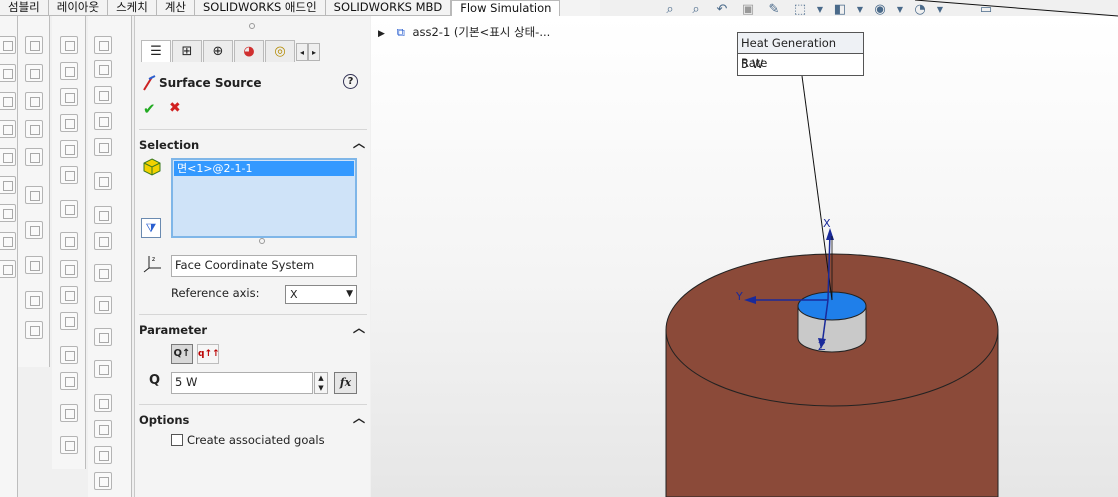 Image resolution: width=1118 pixels, height=497 pixels. What do you see at coordinates (400, 32) in the screenshot?
I see `assembly-icon: ⧉` at bounding box center [400, 32].